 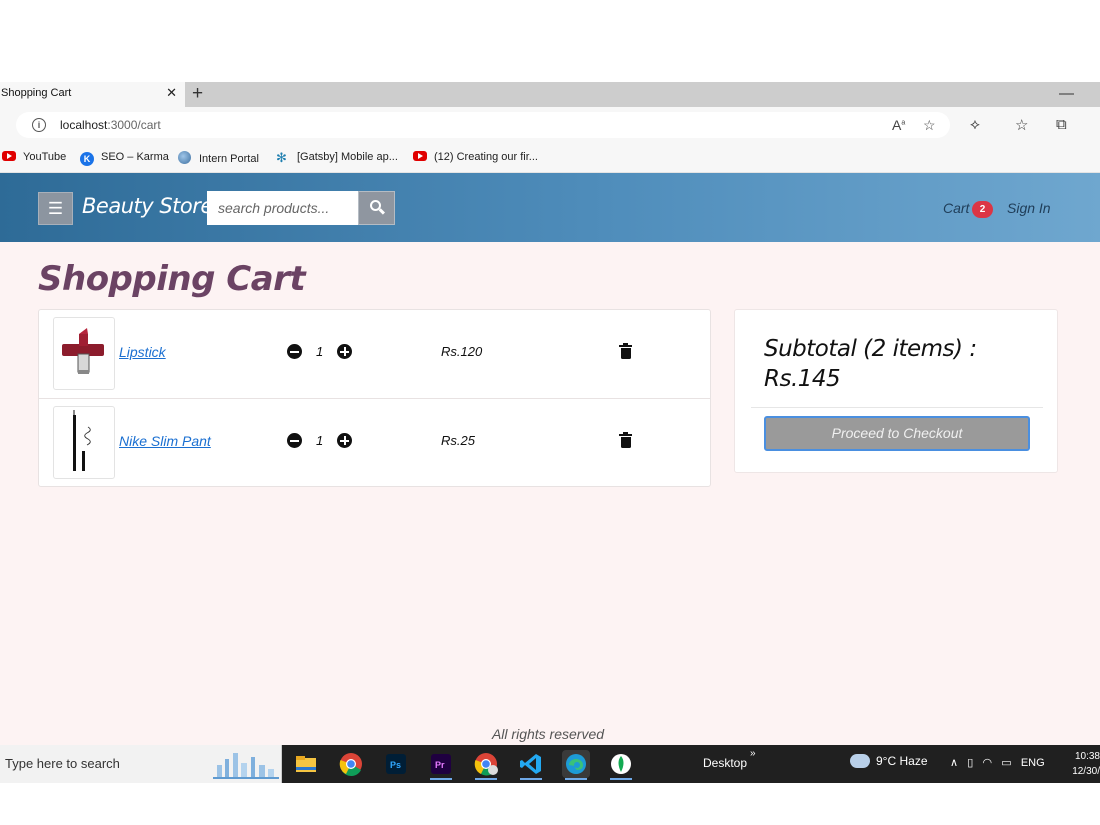 What do you see at coordinates (282, 208) in the screenshot?
I see `search-input` at bounding box center [282, 208].